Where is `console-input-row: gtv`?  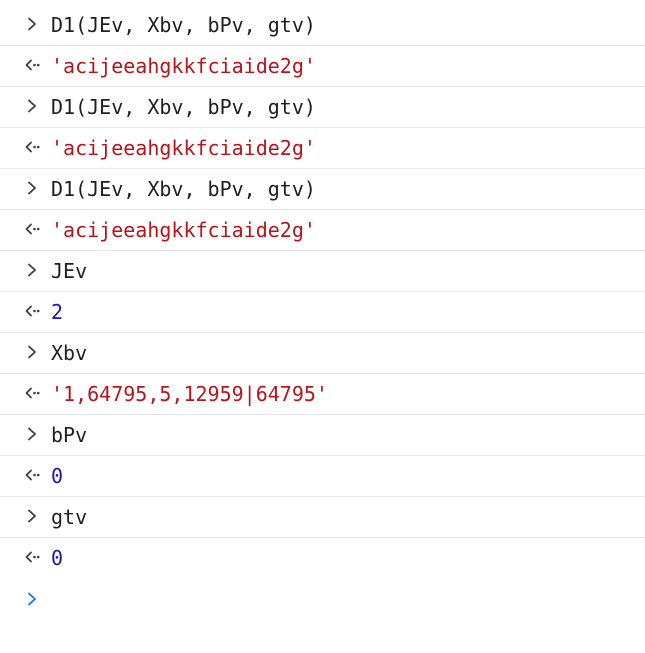
console-input-row: gtv is located at coordinates (322, 517).